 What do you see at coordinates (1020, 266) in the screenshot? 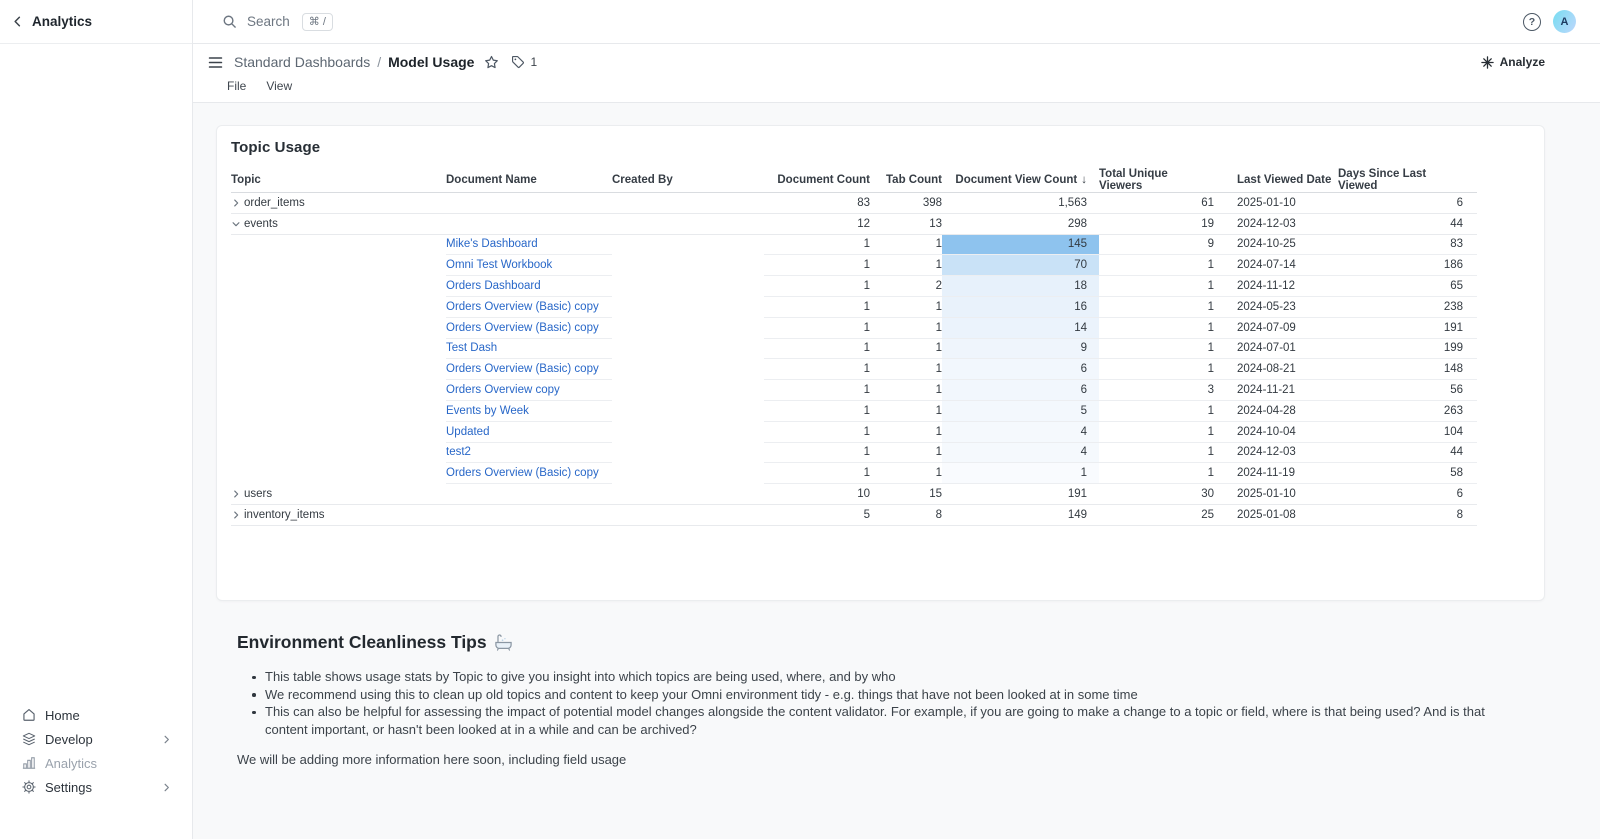
I see `cell-document-view-count: 70` at bounding box center [1020, 266].